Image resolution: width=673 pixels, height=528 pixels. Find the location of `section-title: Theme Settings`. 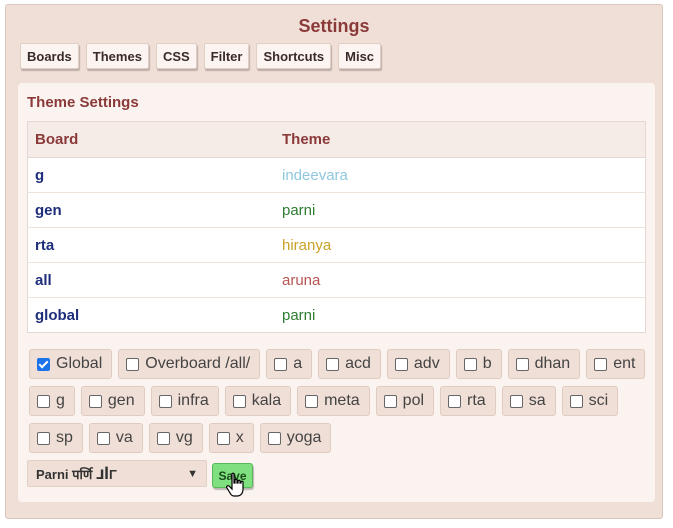

section-title: Theme Settings is located at coordinates (83, 102).